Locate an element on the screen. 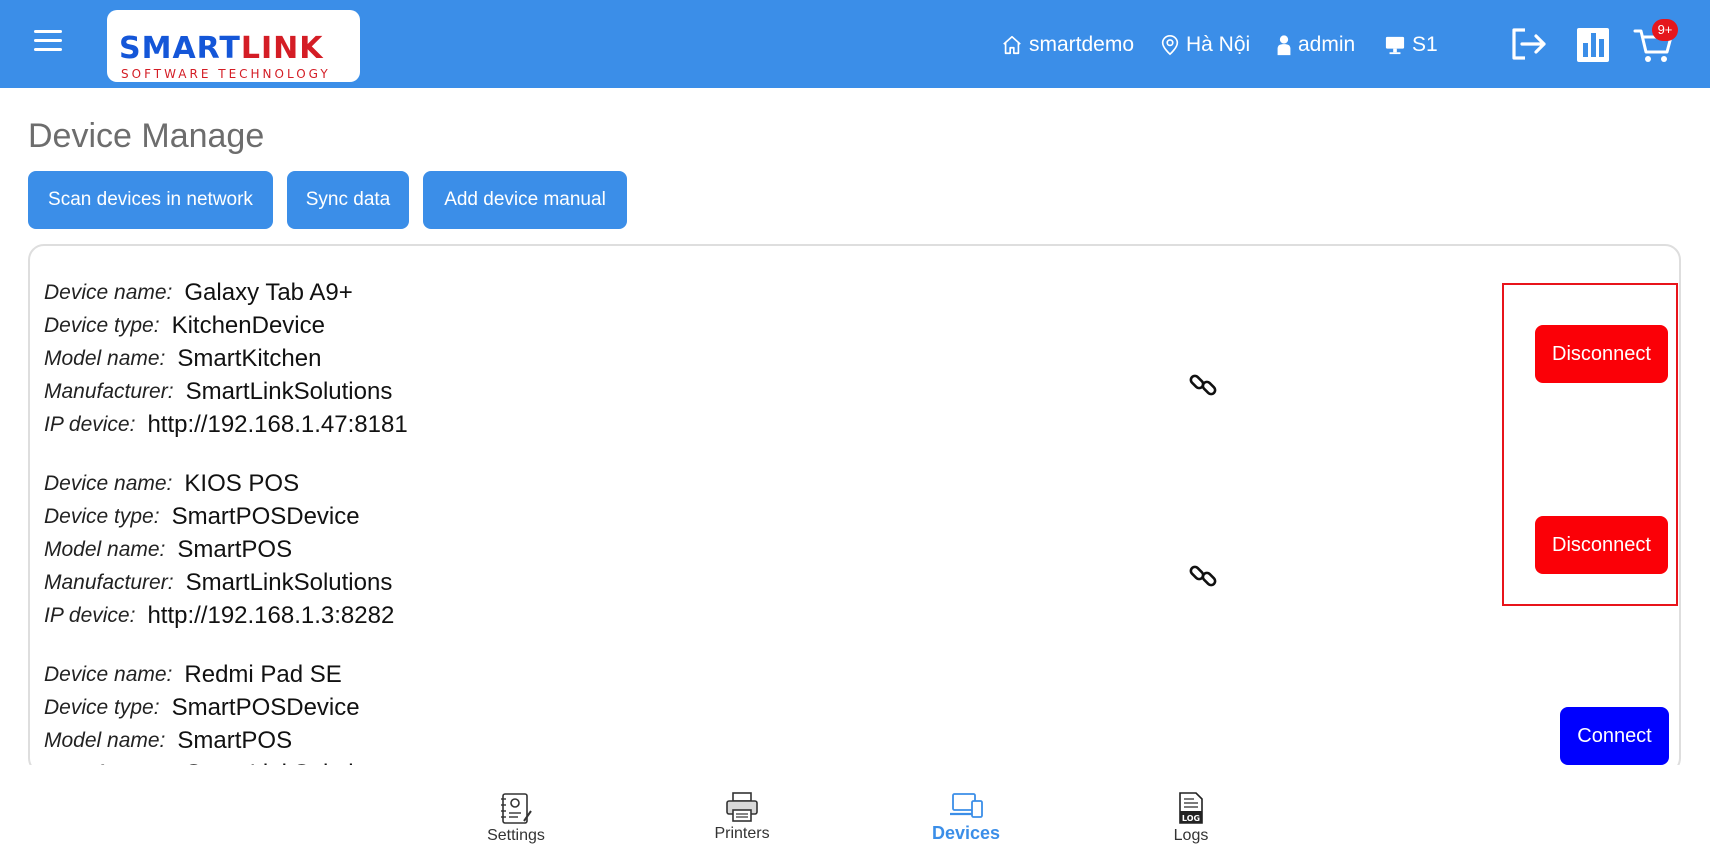 The height and width of the screenshot is (849, 1710). user-icon is located at coordinates (1284, 45).